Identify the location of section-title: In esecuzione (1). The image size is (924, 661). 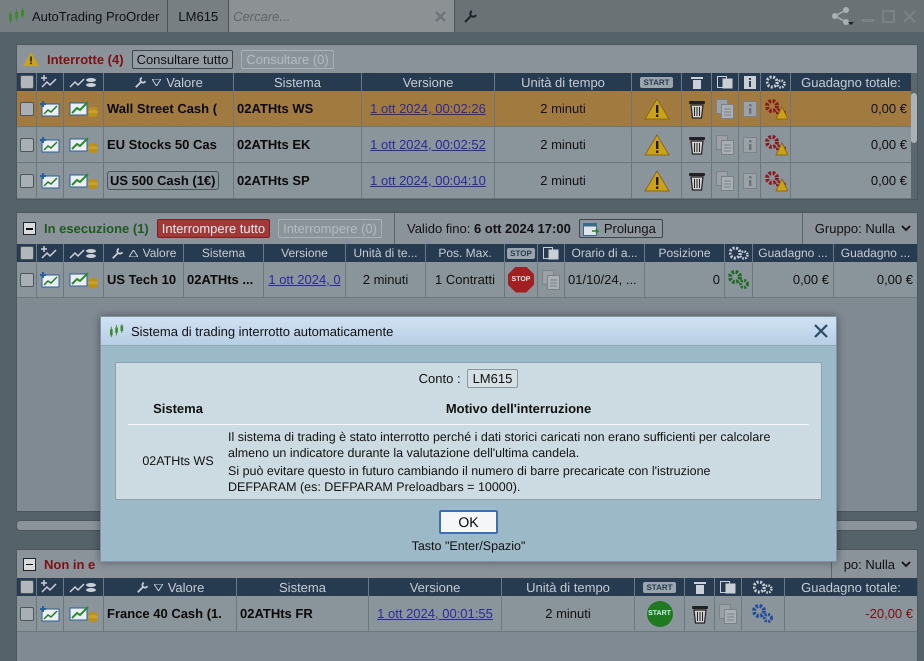
(96, 228).